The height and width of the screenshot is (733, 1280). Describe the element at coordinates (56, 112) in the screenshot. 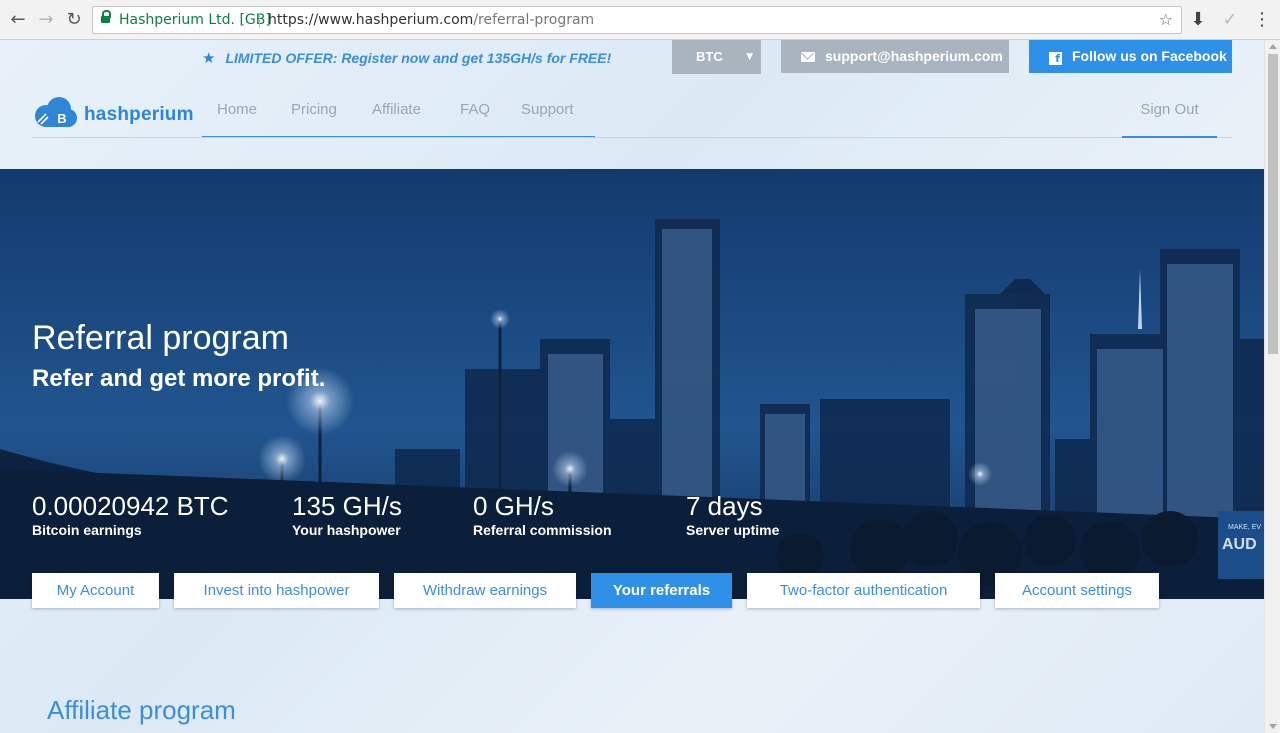

I see `cloud-logo-icon: B` at that location.